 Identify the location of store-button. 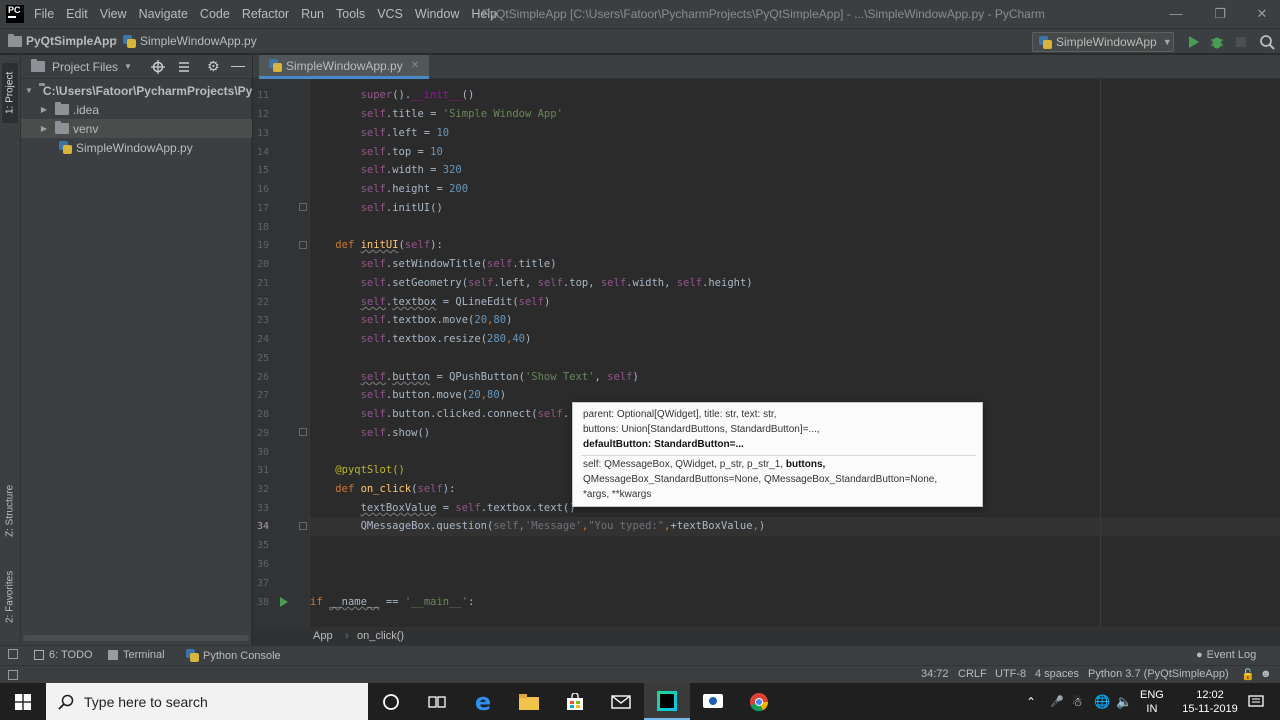
(575, 701).